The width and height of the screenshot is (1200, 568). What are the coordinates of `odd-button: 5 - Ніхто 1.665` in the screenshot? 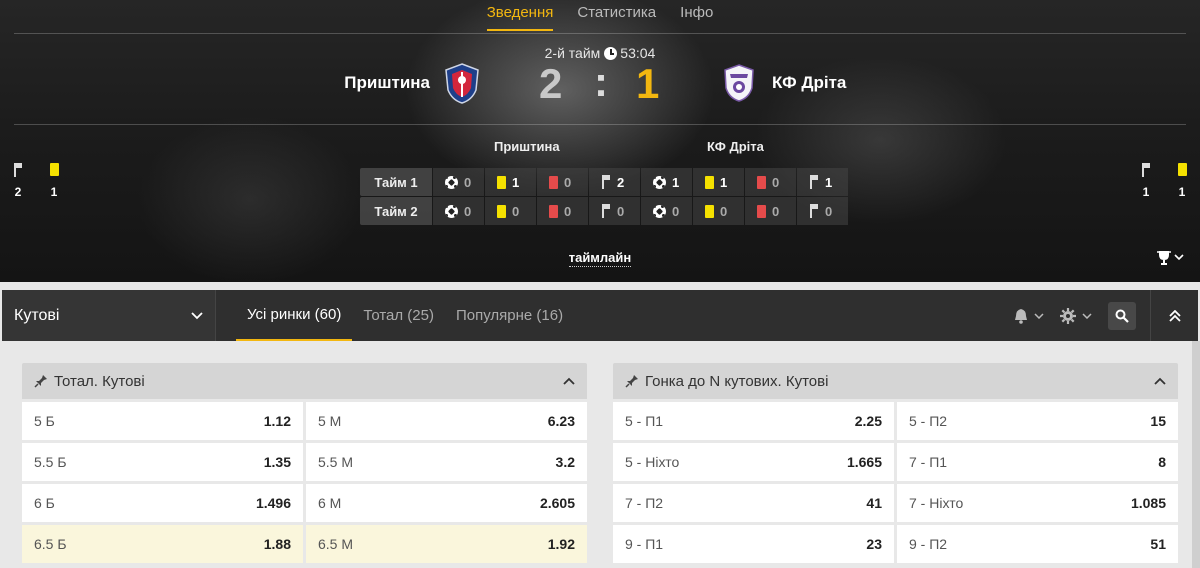 It's located at (753, 462).